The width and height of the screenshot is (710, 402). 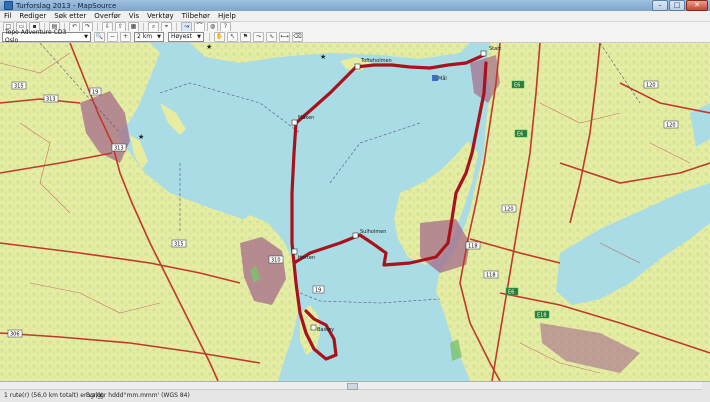 I want to click on zoom-out-icon: −, so click(x=112, y=36).